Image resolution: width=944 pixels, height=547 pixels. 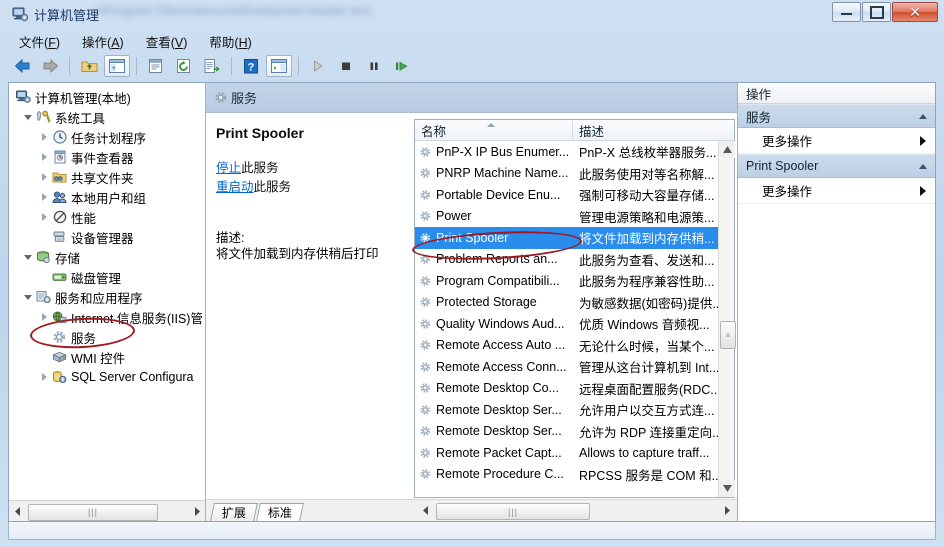 I want to click on tab-extended: 扩展, so click(x=234, y=512).